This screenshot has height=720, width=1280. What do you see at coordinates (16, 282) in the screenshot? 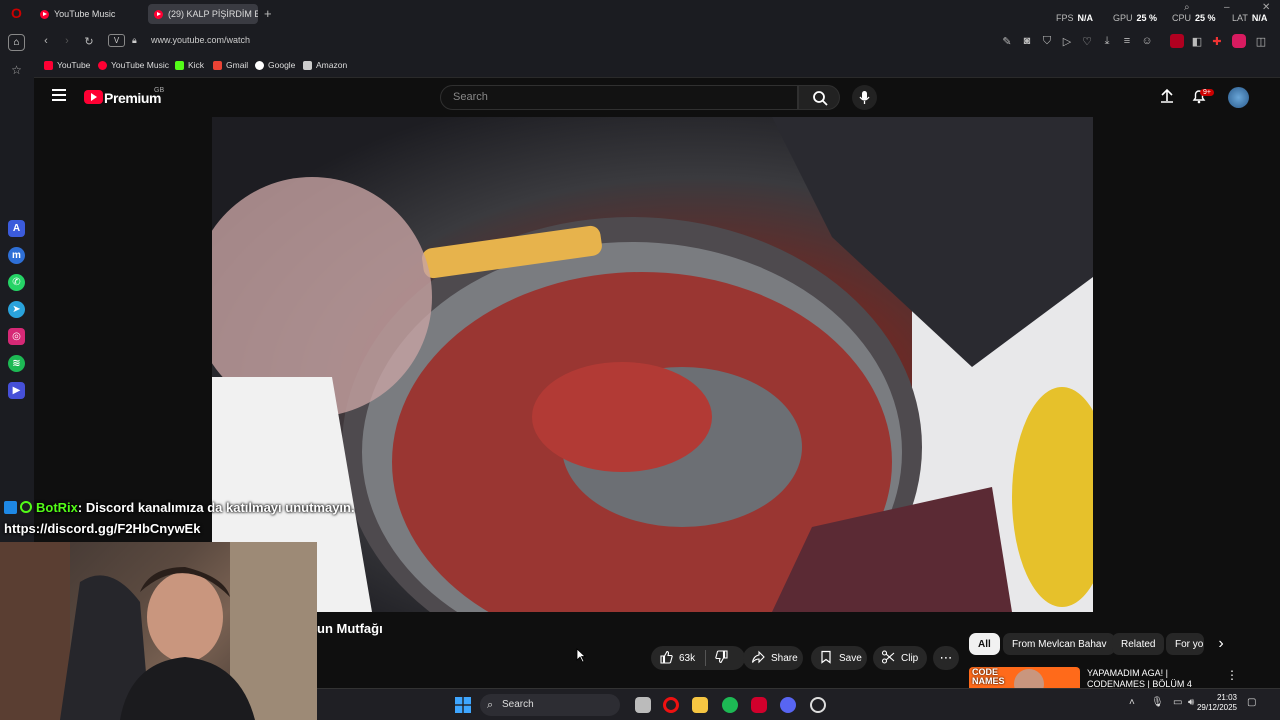
I see `whatsapp-icon: ✆` at bounding box center [16, 282].